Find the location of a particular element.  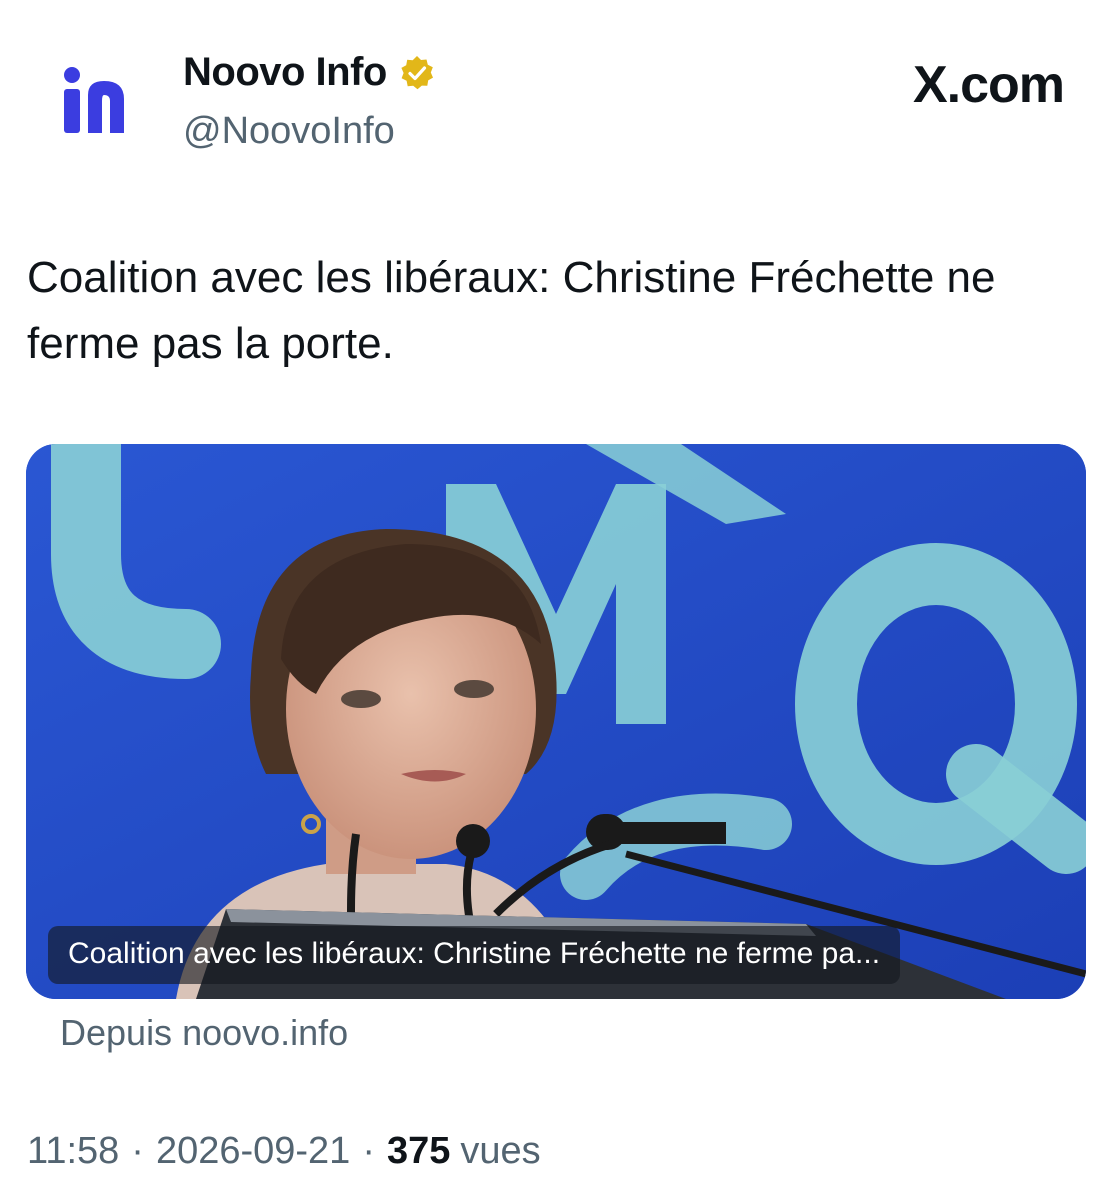

views-count: 375 is located at coordinates (418, 1151).